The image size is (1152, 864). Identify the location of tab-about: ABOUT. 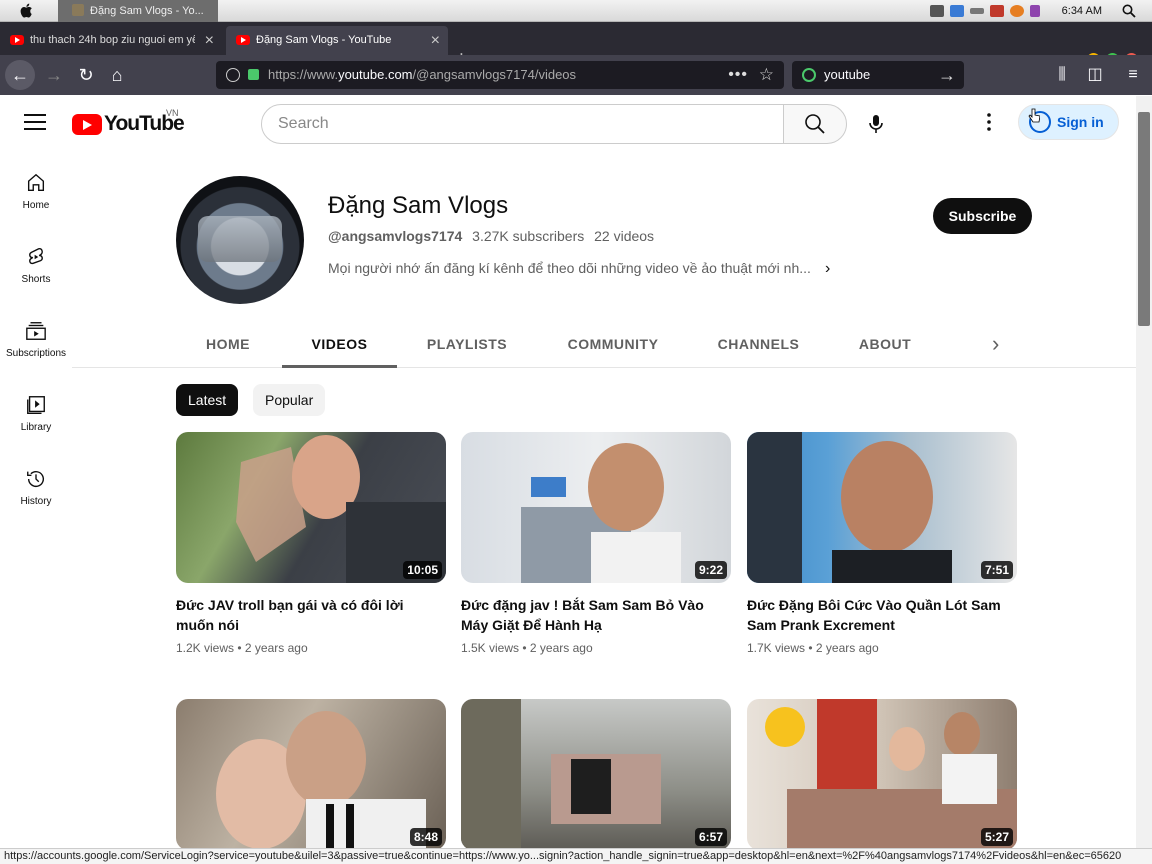
(885, 344).